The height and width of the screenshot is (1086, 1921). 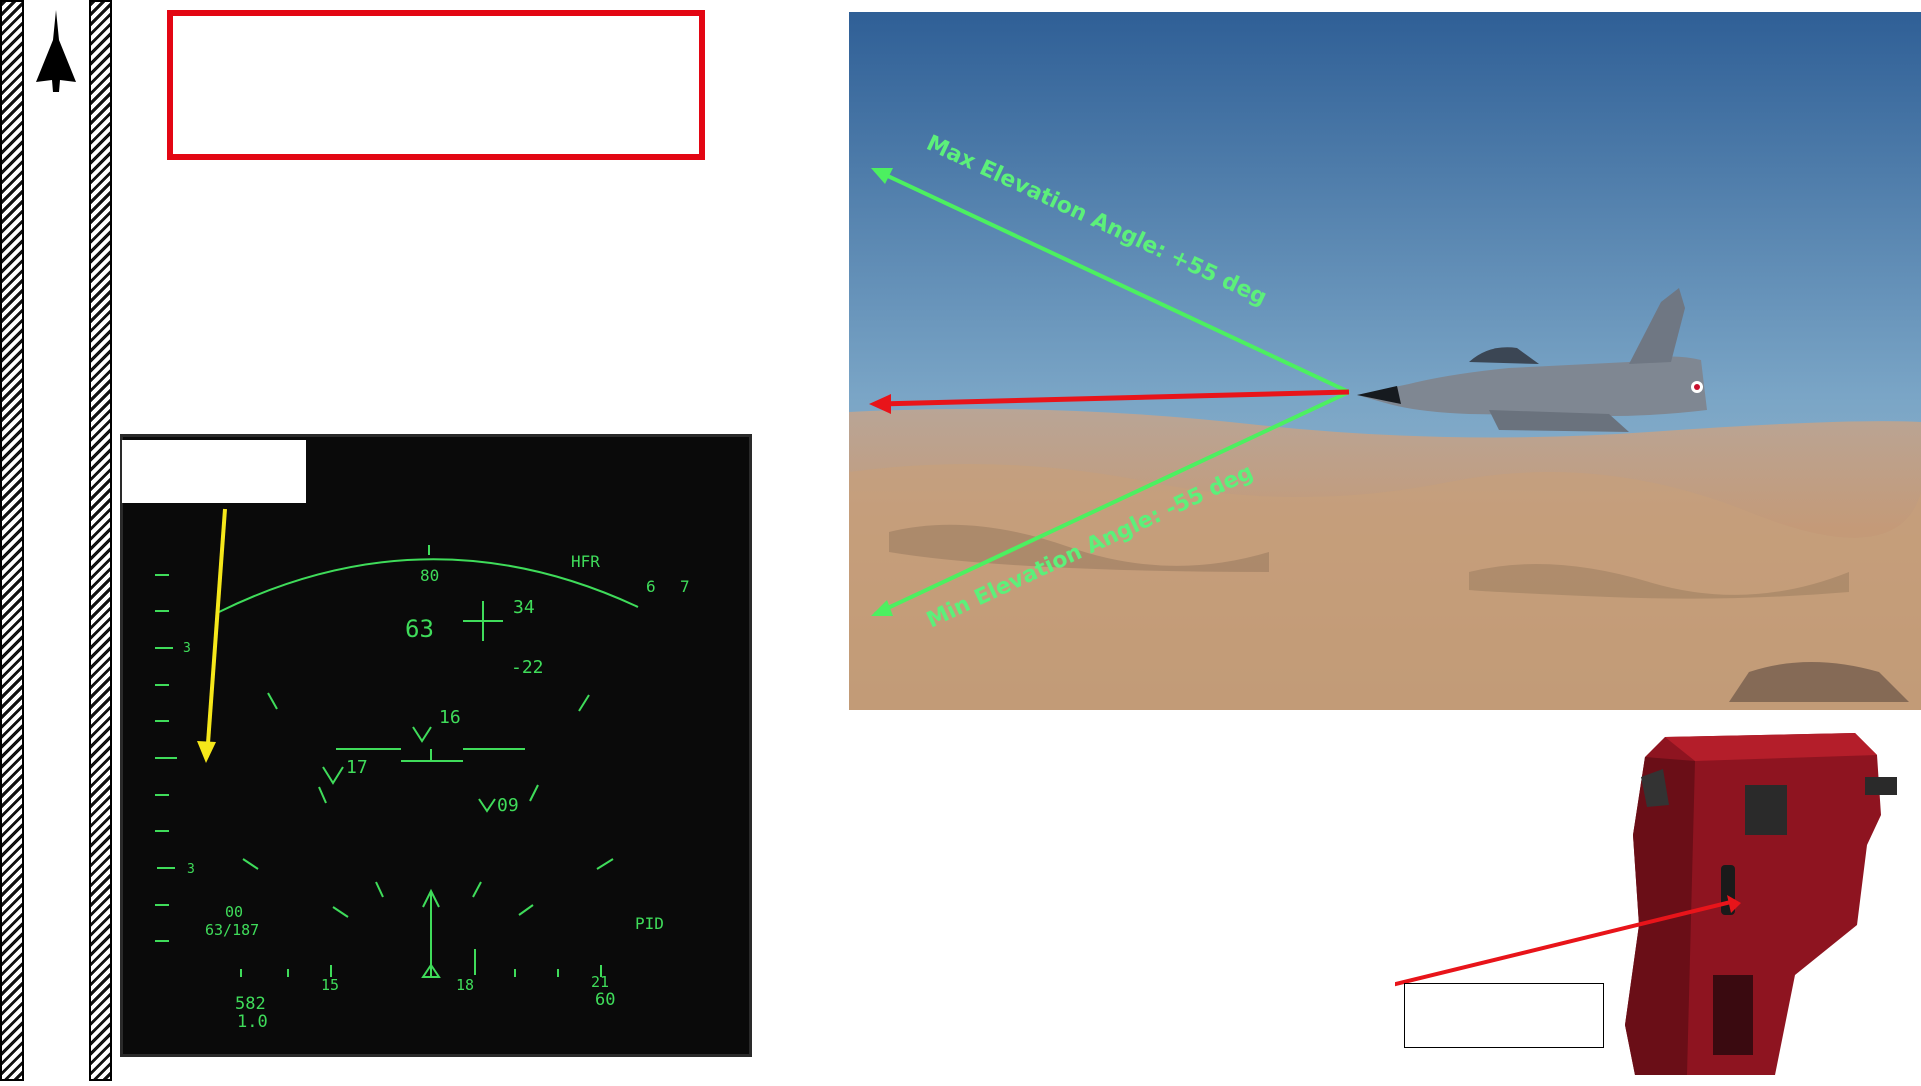 I want to click on range-top-label: 00, so click(x=234, y=912).